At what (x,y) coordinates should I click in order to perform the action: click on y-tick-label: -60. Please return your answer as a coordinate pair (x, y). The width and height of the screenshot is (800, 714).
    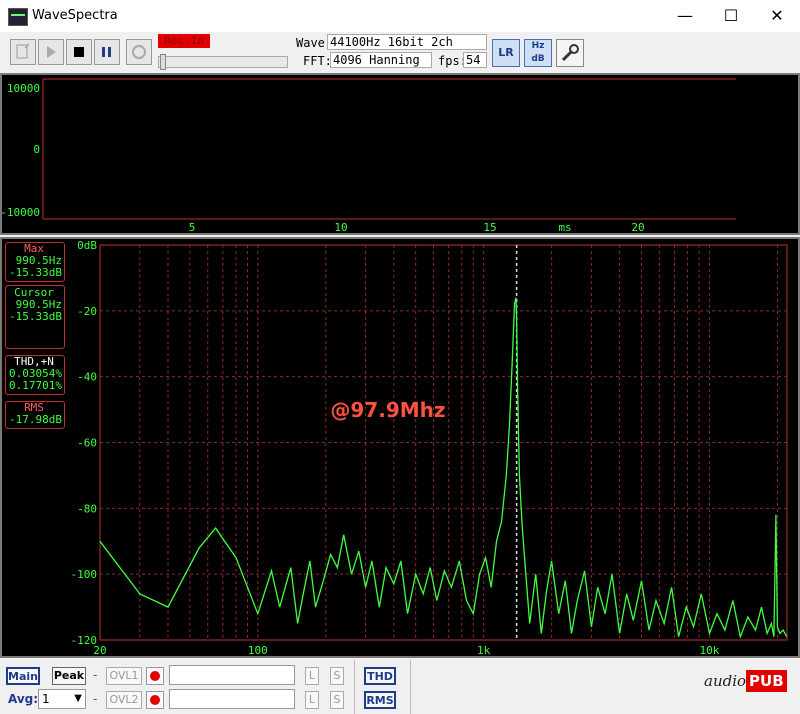
    Looking at the image, I should click on (87, 443).